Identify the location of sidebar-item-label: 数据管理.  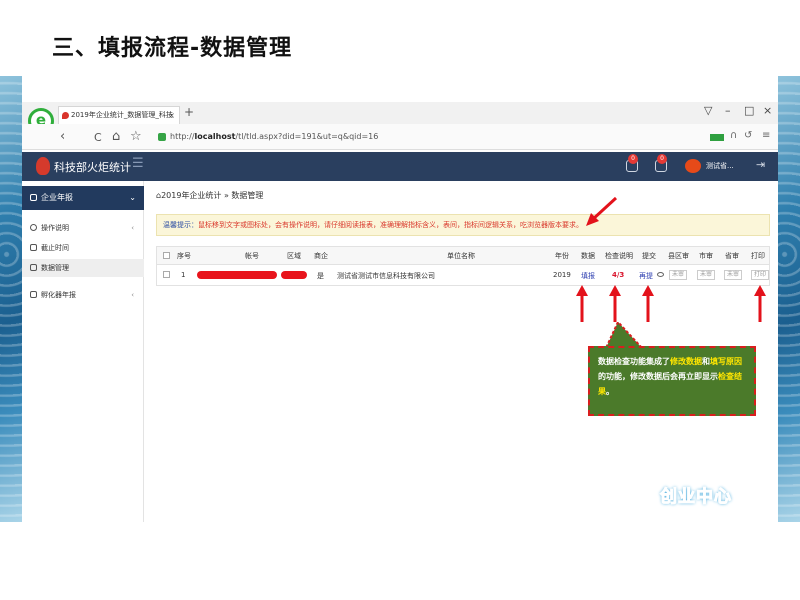
(55, 268).